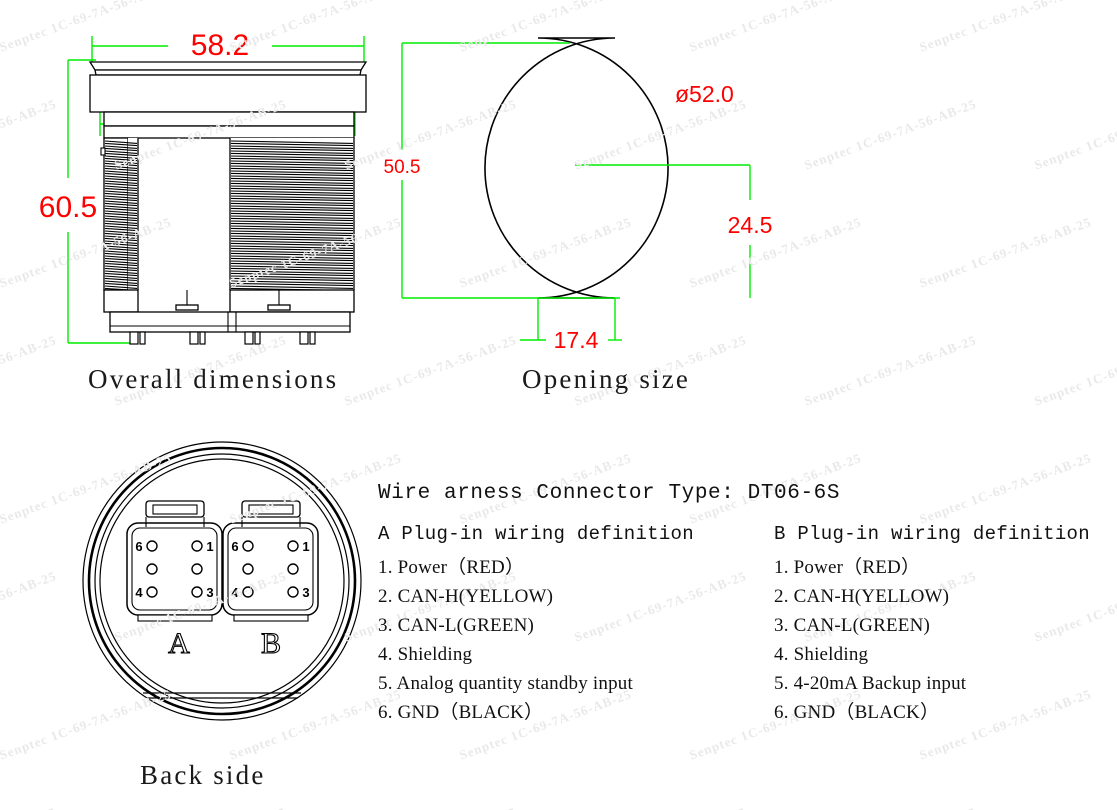  Describe the element at coordinates (235, 592) in the screenshot. I see `pin-b-4: 4` at that location.